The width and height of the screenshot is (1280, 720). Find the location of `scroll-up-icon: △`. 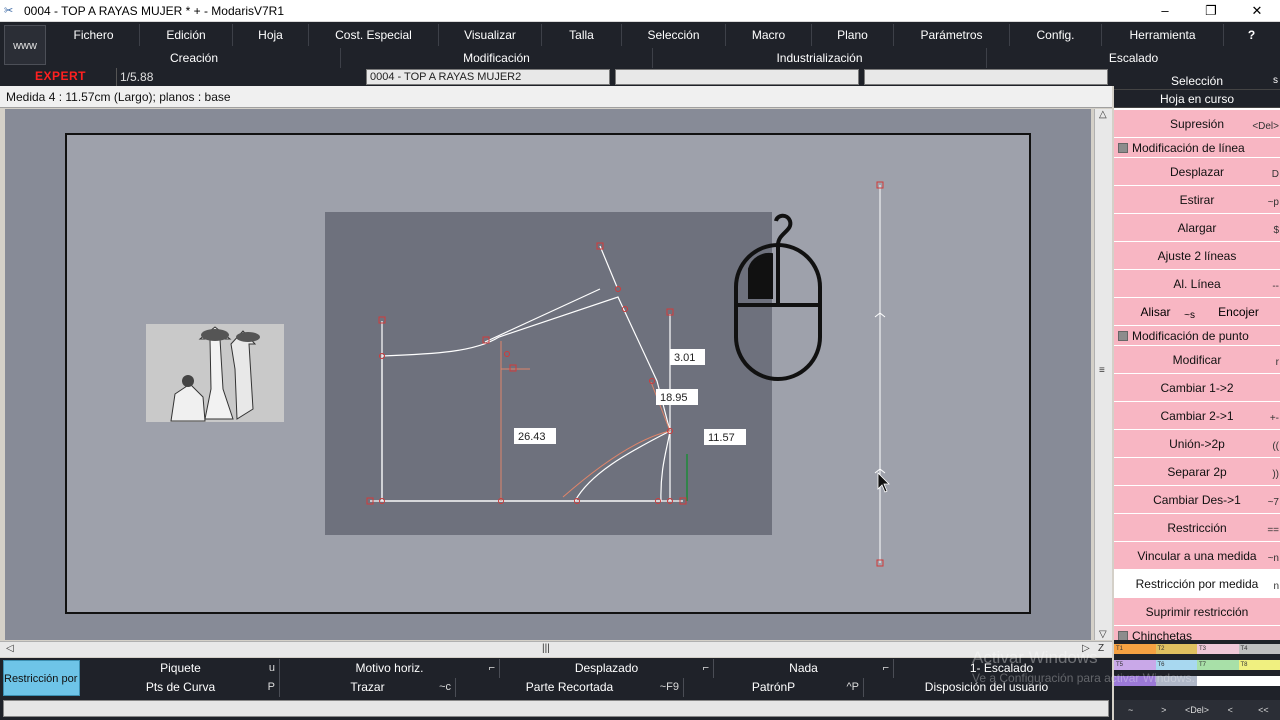

scroll-up-icon: △ is located at coordinates (1103, 114).